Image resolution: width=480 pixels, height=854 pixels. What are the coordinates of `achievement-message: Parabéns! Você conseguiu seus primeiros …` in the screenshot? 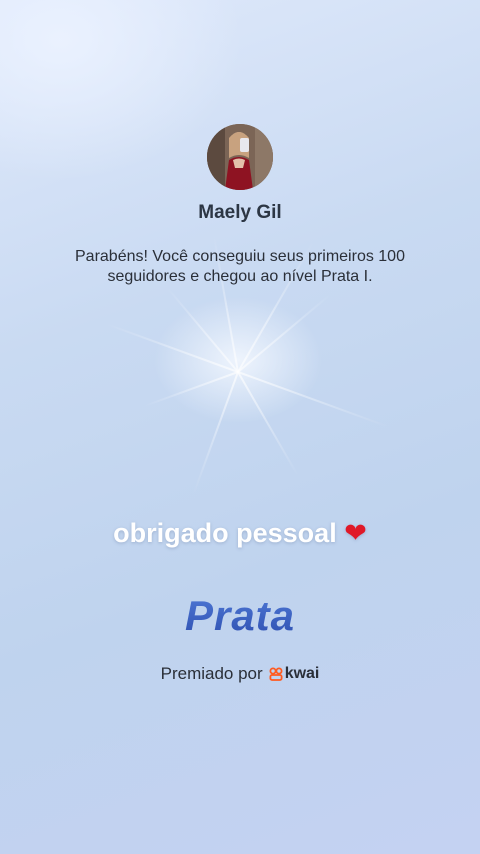 It's located at (240, 267).